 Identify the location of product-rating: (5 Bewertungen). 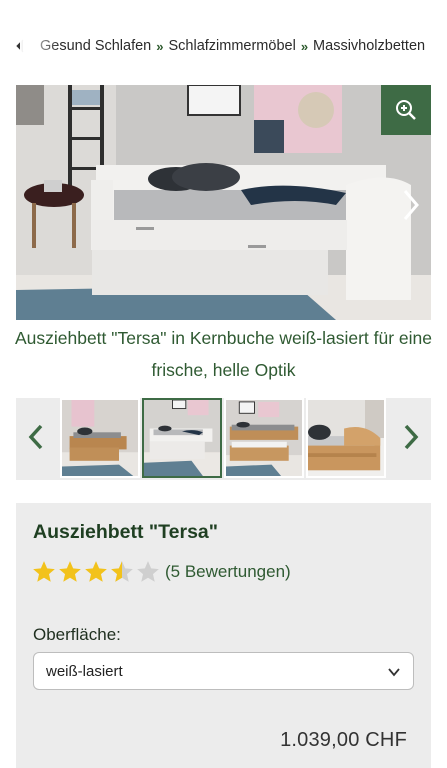
(161, 572).